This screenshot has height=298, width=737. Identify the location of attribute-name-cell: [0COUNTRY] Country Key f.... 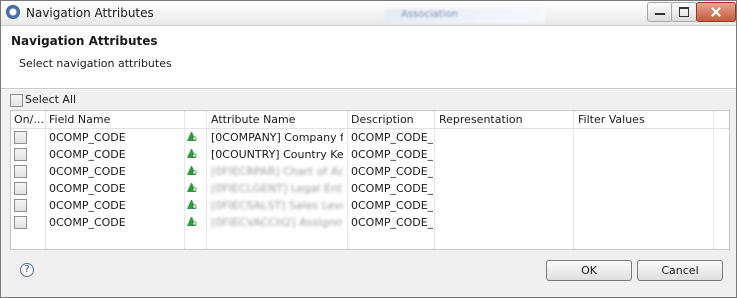
(277, 154).